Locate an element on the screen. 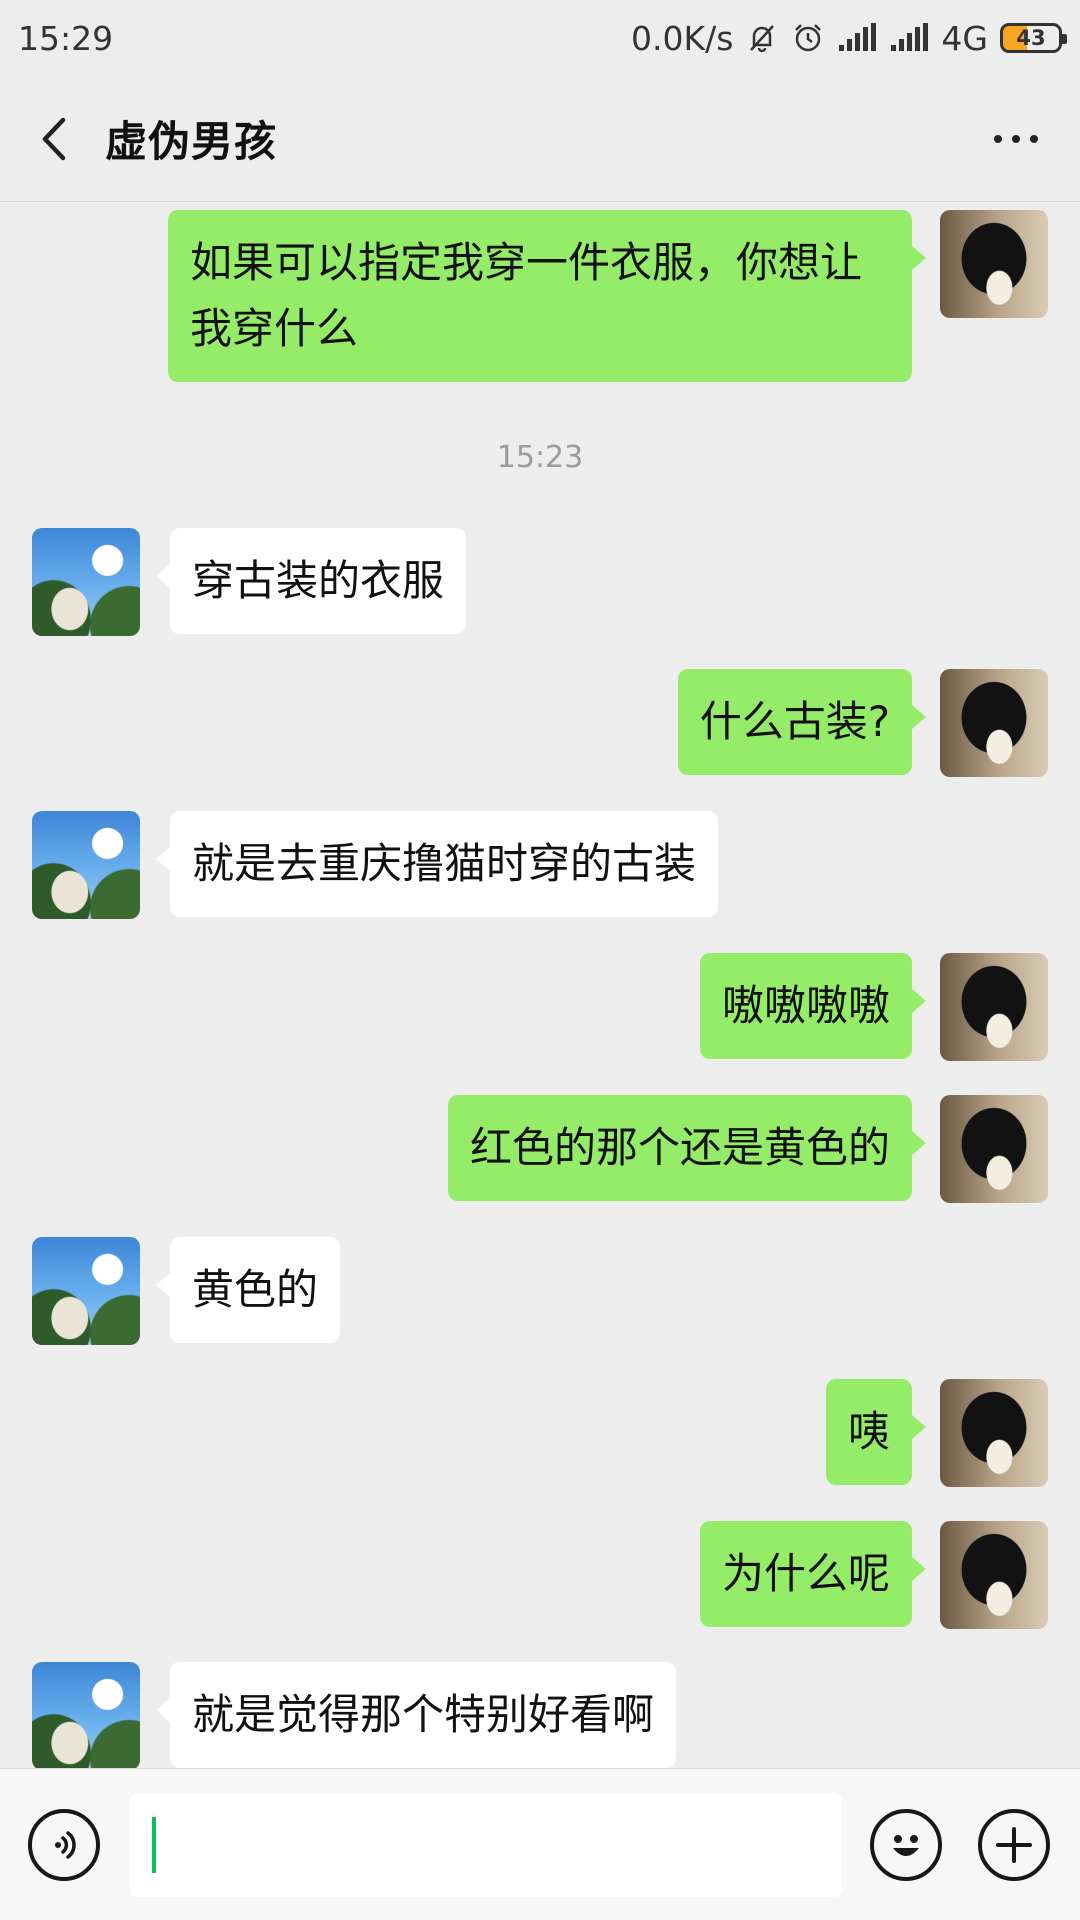 This screenshot has width=1080, height=1920. network-type: 4G is located at coordinates (964, 38).